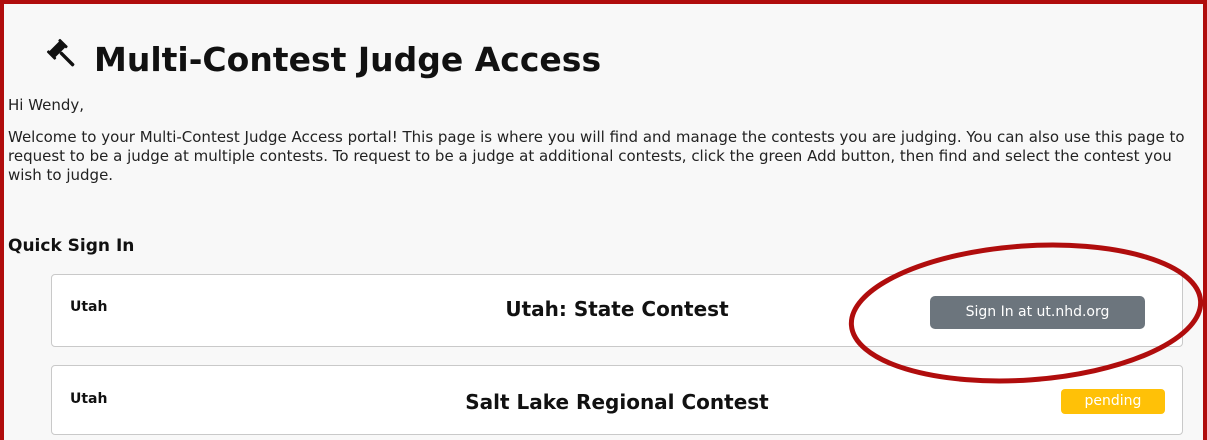 The height and width of the screenshot is (440, 1207). I want to click on quick-sign-in-heading: Quick Sign In, so click(71, 246).